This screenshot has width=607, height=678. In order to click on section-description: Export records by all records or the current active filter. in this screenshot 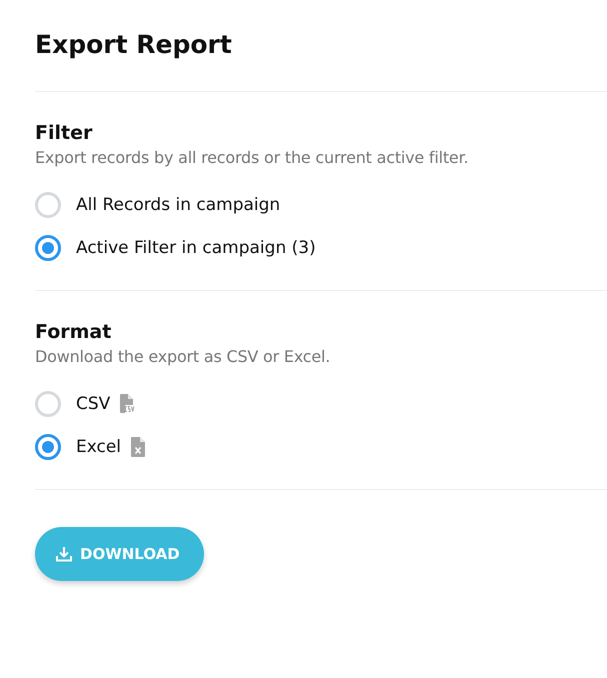, I will do `click(252, 158)`.